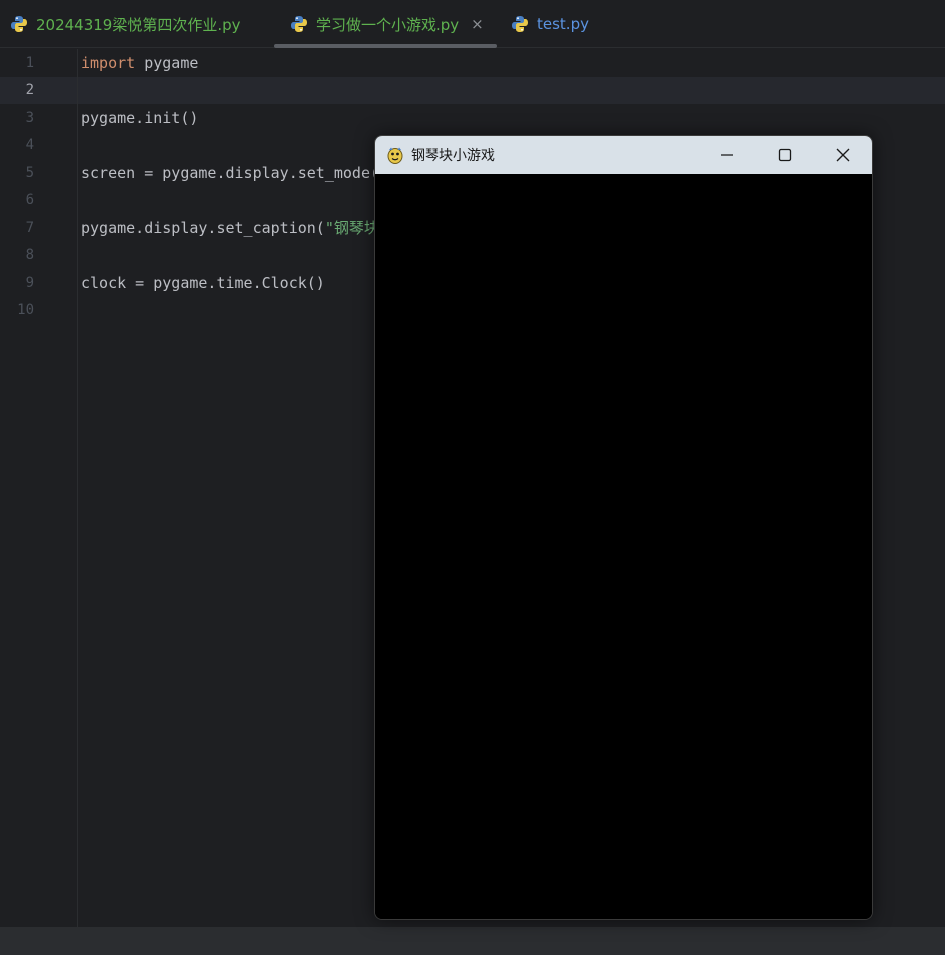 The image size is (945, 955). Describe the element at coordinates (203, 283) in the screenshot. I see `code-line-9: clock = pygame.time.Clock()` at that location.